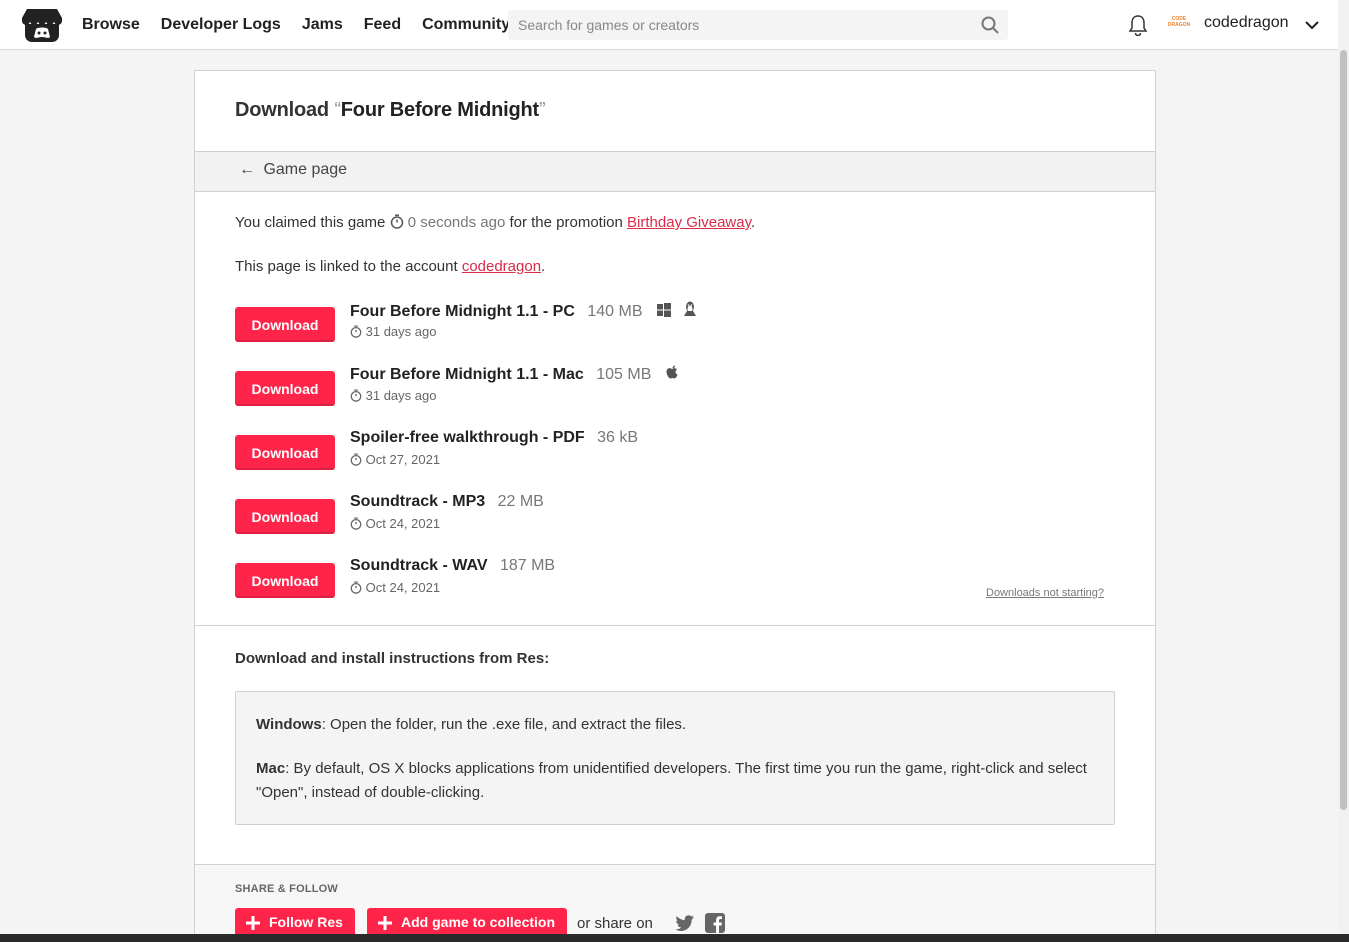 This screenshot has width=1349, height=942. What do you see at coordinates (282, 110) in the screenshot?
I see `title-prefix: Download` at bounding box center [282, 110].